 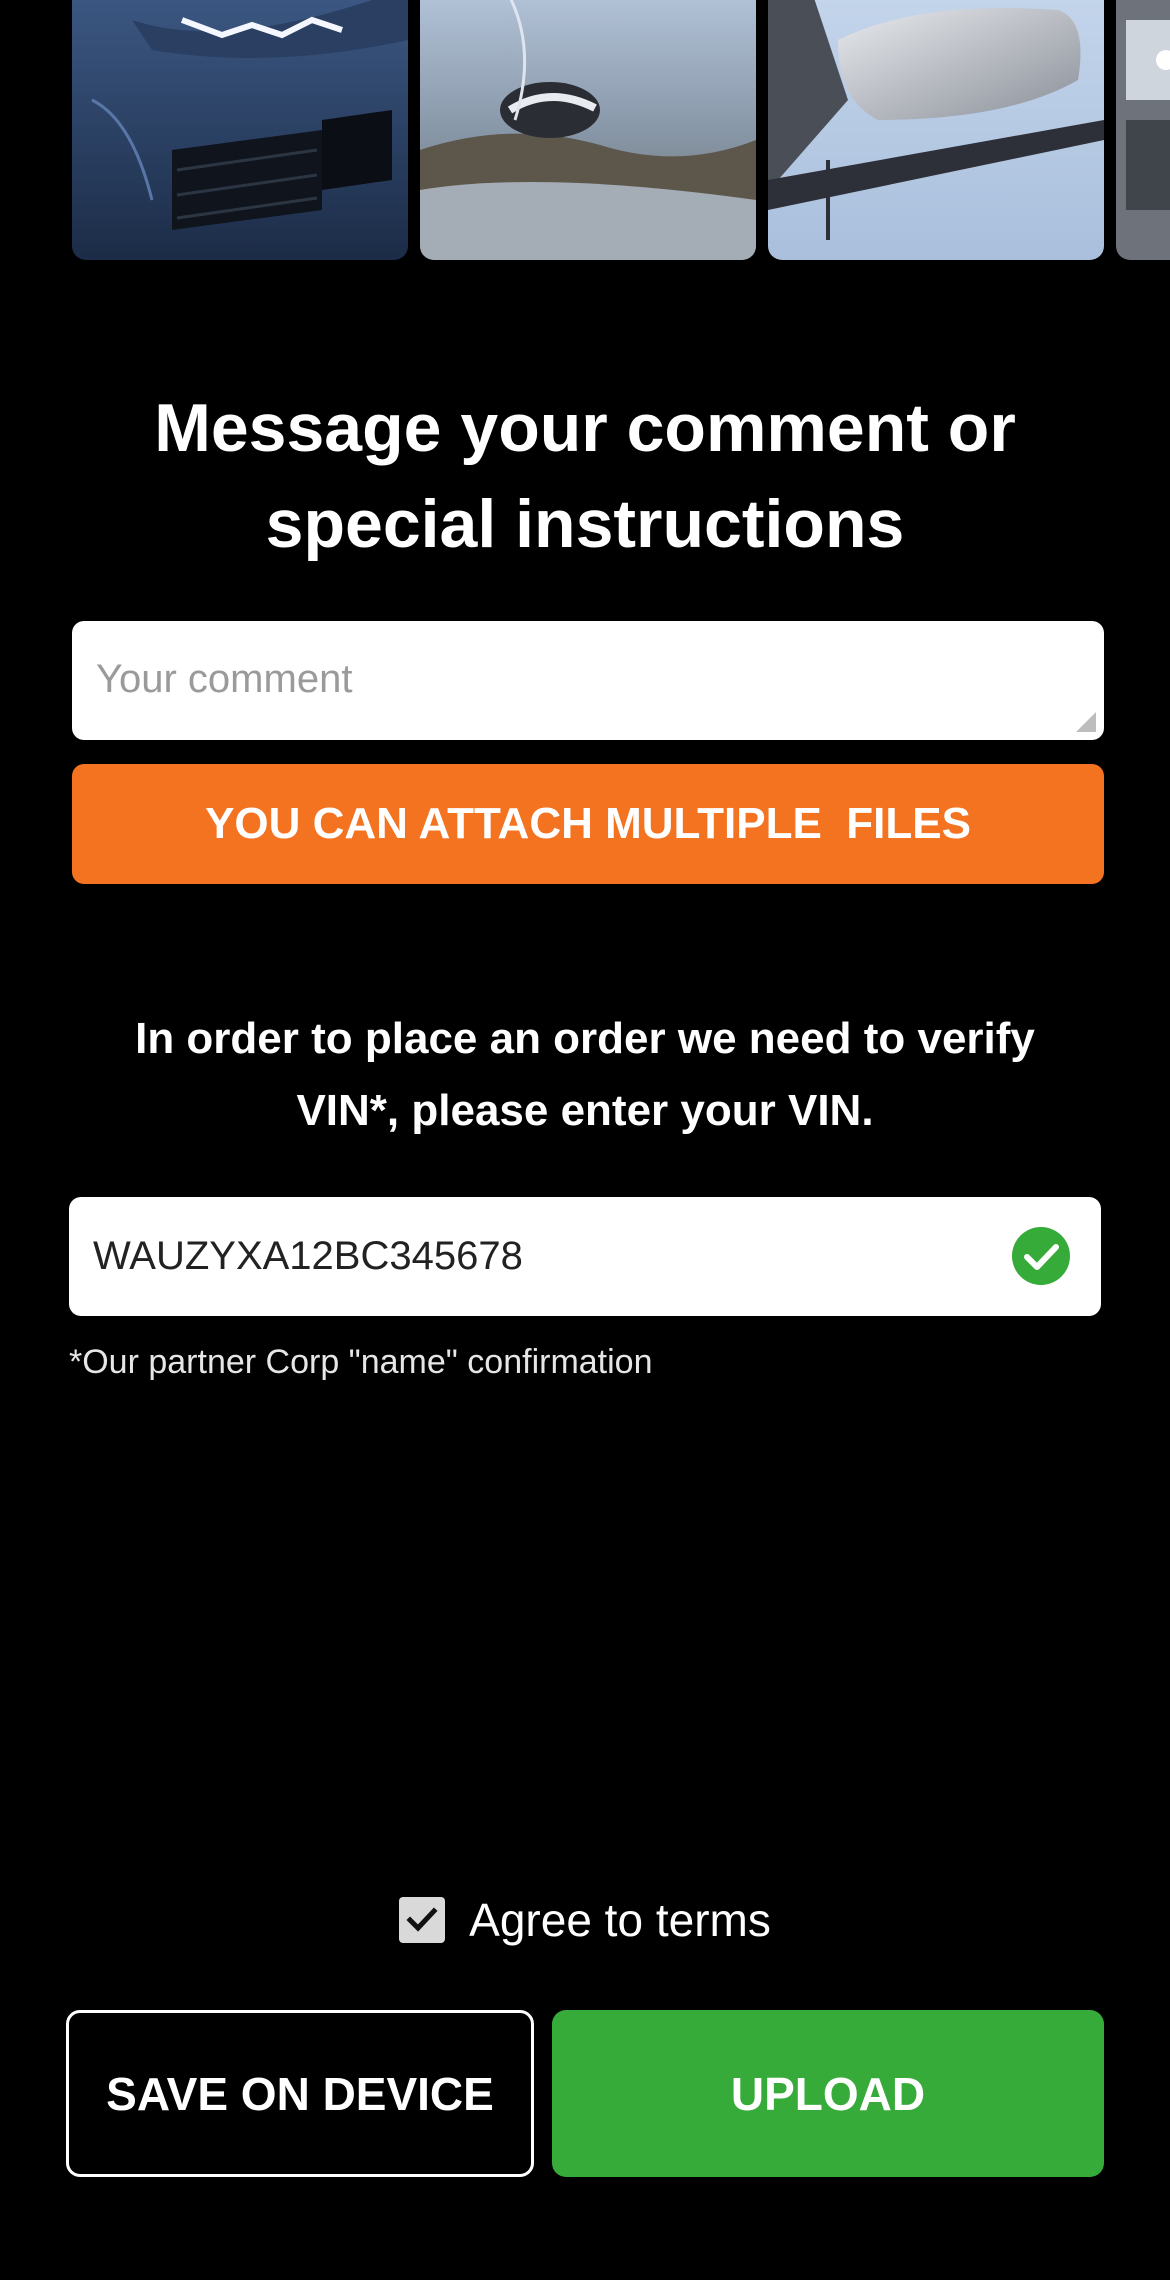 What do you see at coordinates (588, 824) in the screenshot?
I see `attach-files-button: YOU CAN ATTACH MULTIPLE FILES` at bounding box center [588, 824].